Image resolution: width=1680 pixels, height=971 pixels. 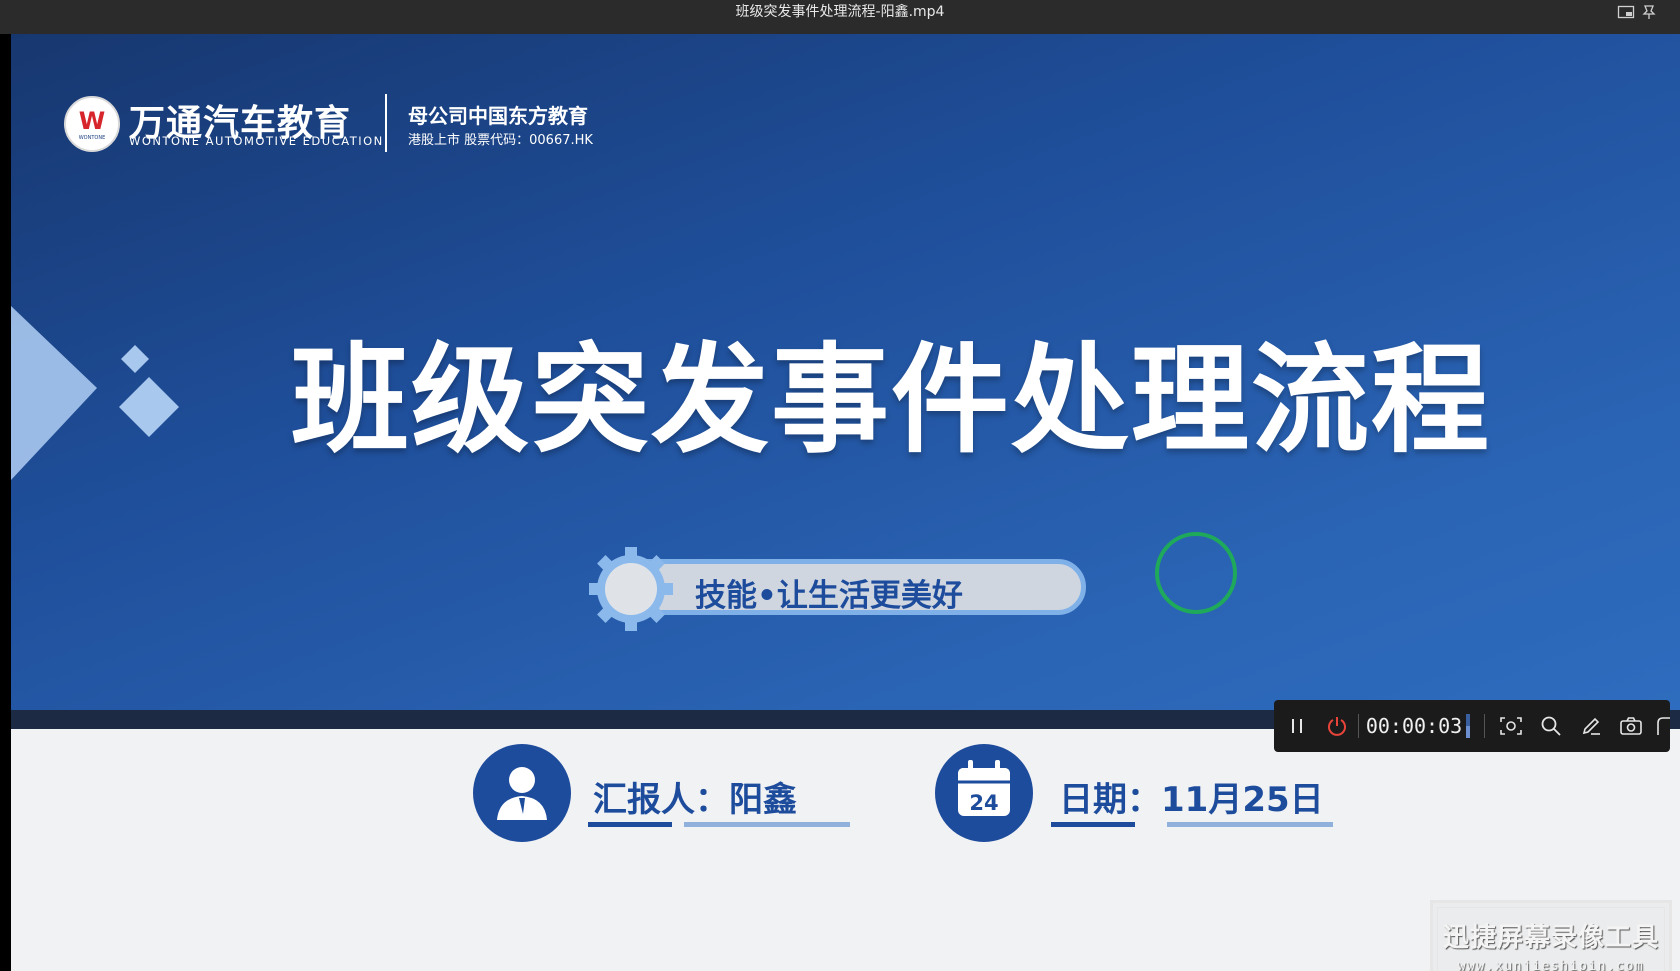 I want to click on recording-toolbar: 00:00:03, so click(x=1472, y=726).